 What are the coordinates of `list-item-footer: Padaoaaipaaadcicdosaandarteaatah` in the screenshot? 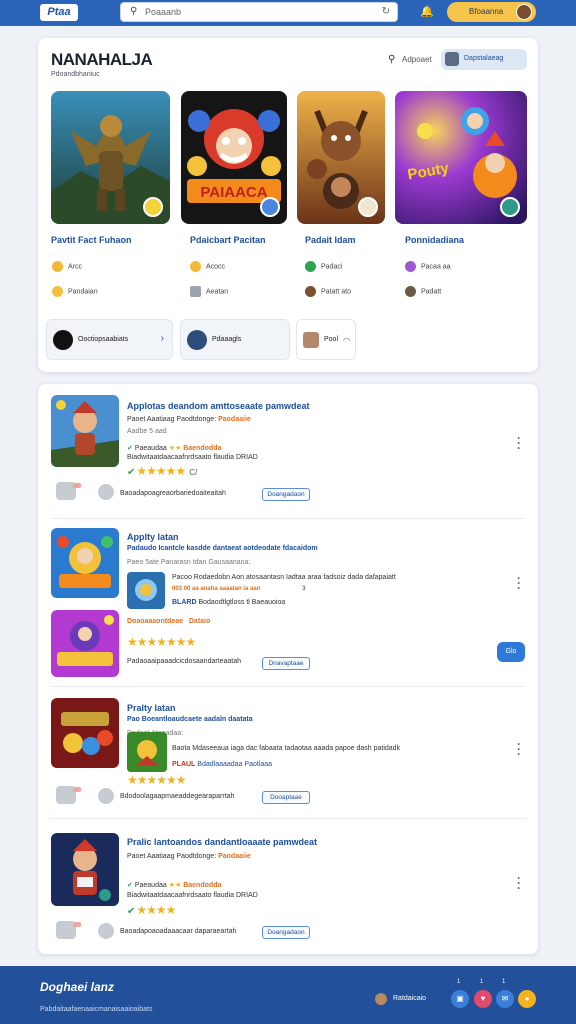 It's located at (184, 661).